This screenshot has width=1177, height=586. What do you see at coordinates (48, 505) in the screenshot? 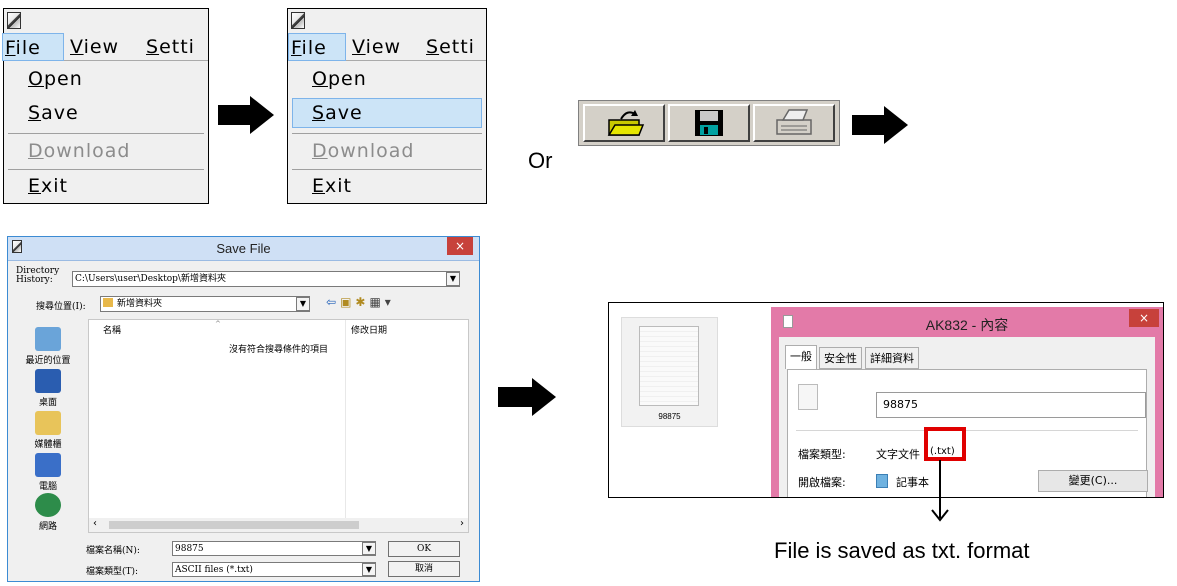
I see `network-icon` at bounding box center [48, 505].